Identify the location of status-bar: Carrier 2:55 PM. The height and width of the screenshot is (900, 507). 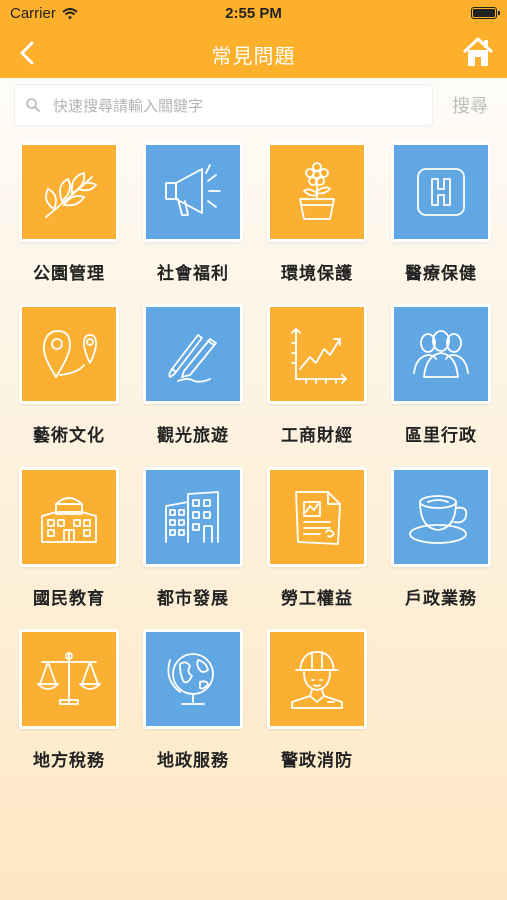
(253, 14).